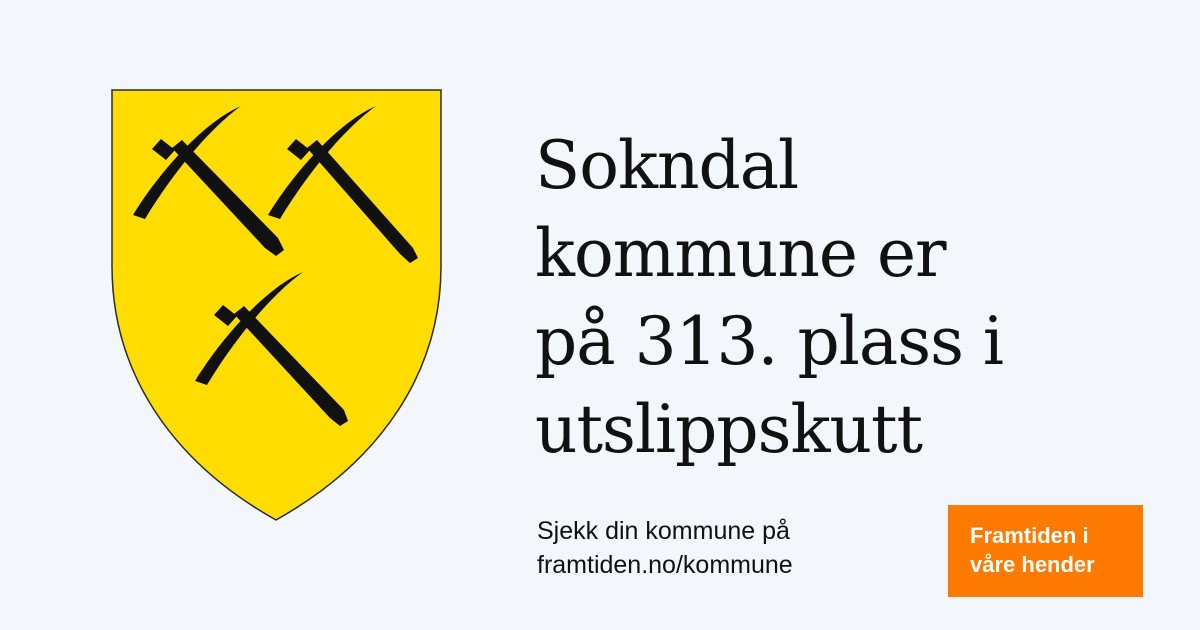 This screenshot has width=1200, height=630. What do you see at coordinates (665, 565) in the screenshot?
I see `cta-link: framtiden.no/kommune` at bounding box center [665, 565].